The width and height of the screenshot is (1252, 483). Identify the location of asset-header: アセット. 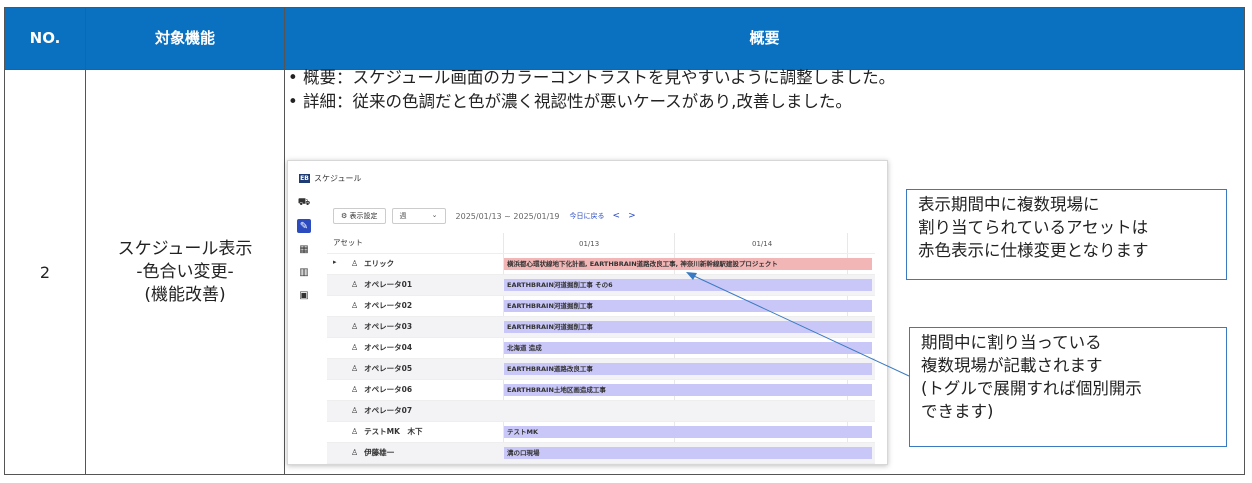
(348, 242).